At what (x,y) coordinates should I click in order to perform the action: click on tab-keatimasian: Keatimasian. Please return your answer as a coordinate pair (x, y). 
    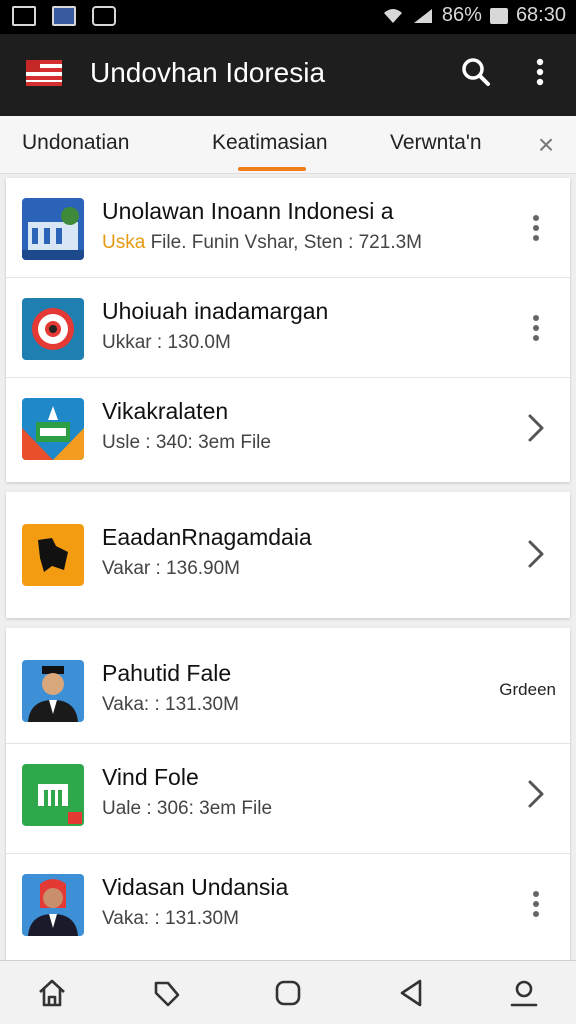
    Looking at the image, I should click on (270, 143).